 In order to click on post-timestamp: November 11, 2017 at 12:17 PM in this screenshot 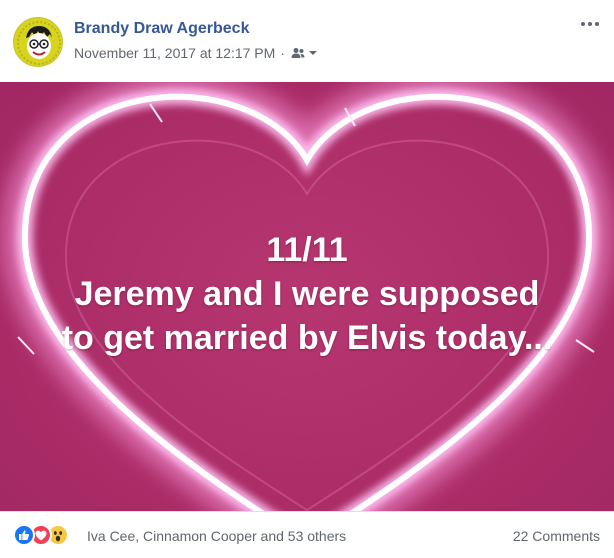, I will do `click(174, 53)`.